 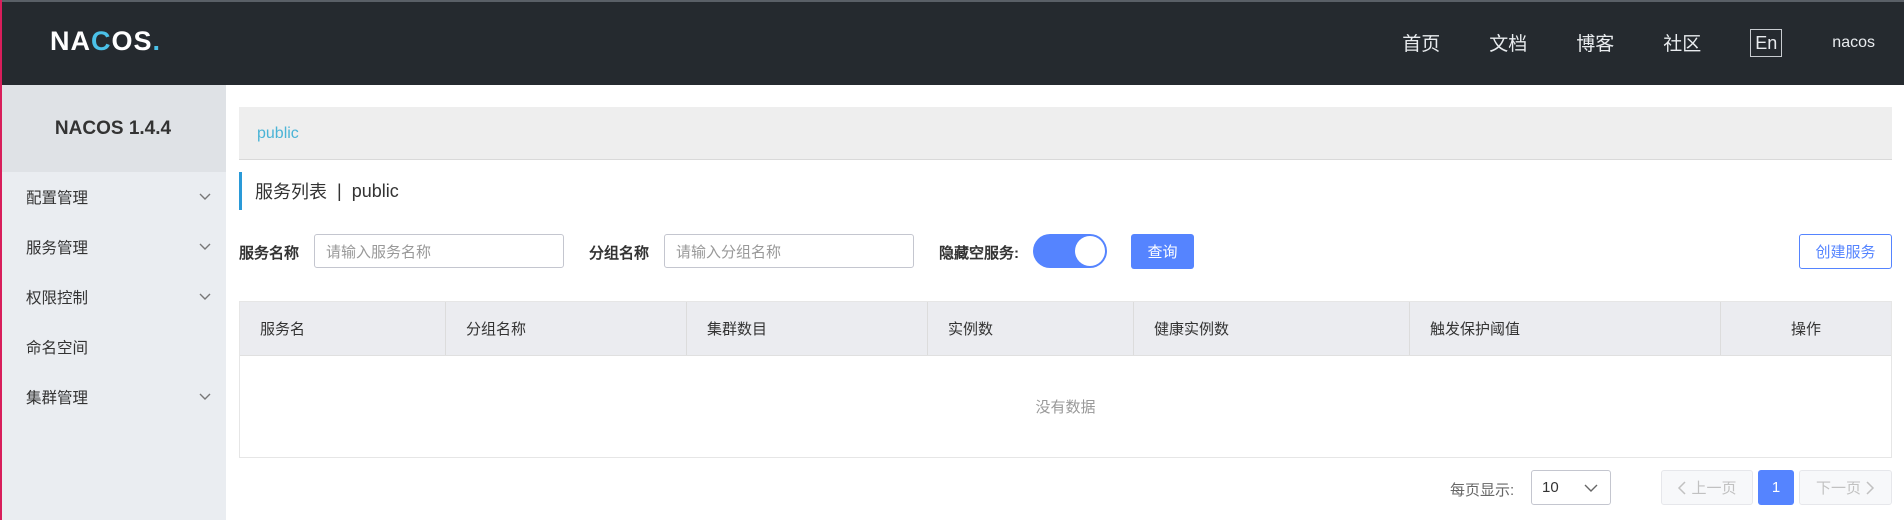 What do you see at coordinates (113, 347) in the screenshot?
I see `sidebar-item-namespace: 命名空间` at bounding box center [113, 347].